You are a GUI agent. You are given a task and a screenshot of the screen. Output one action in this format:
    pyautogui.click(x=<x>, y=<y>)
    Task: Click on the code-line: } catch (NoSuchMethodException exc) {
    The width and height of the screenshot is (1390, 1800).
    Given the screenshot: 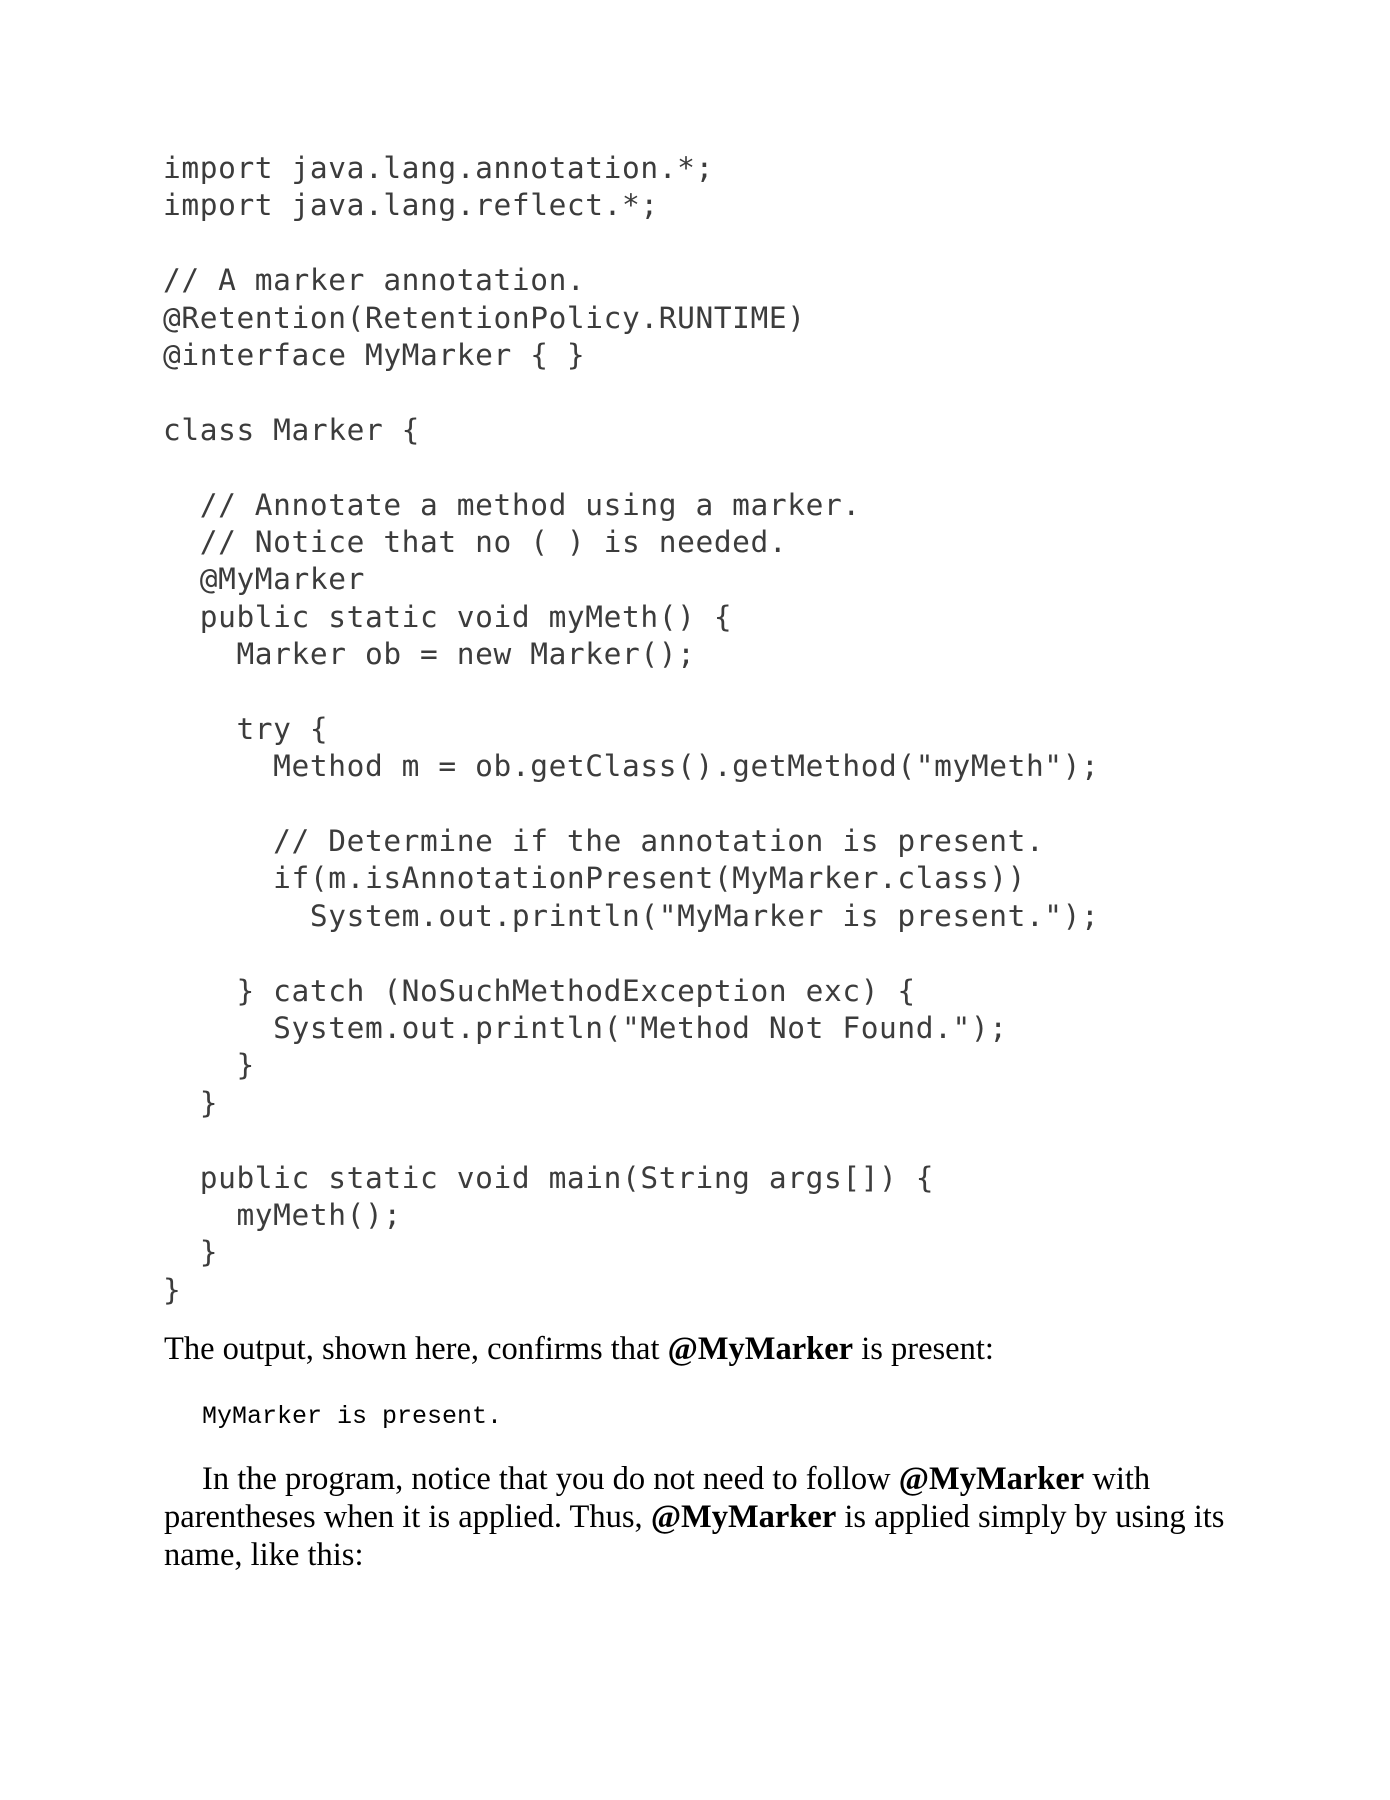 What is the action you would take?
    pyautogui.click(x=539, y=990)
    